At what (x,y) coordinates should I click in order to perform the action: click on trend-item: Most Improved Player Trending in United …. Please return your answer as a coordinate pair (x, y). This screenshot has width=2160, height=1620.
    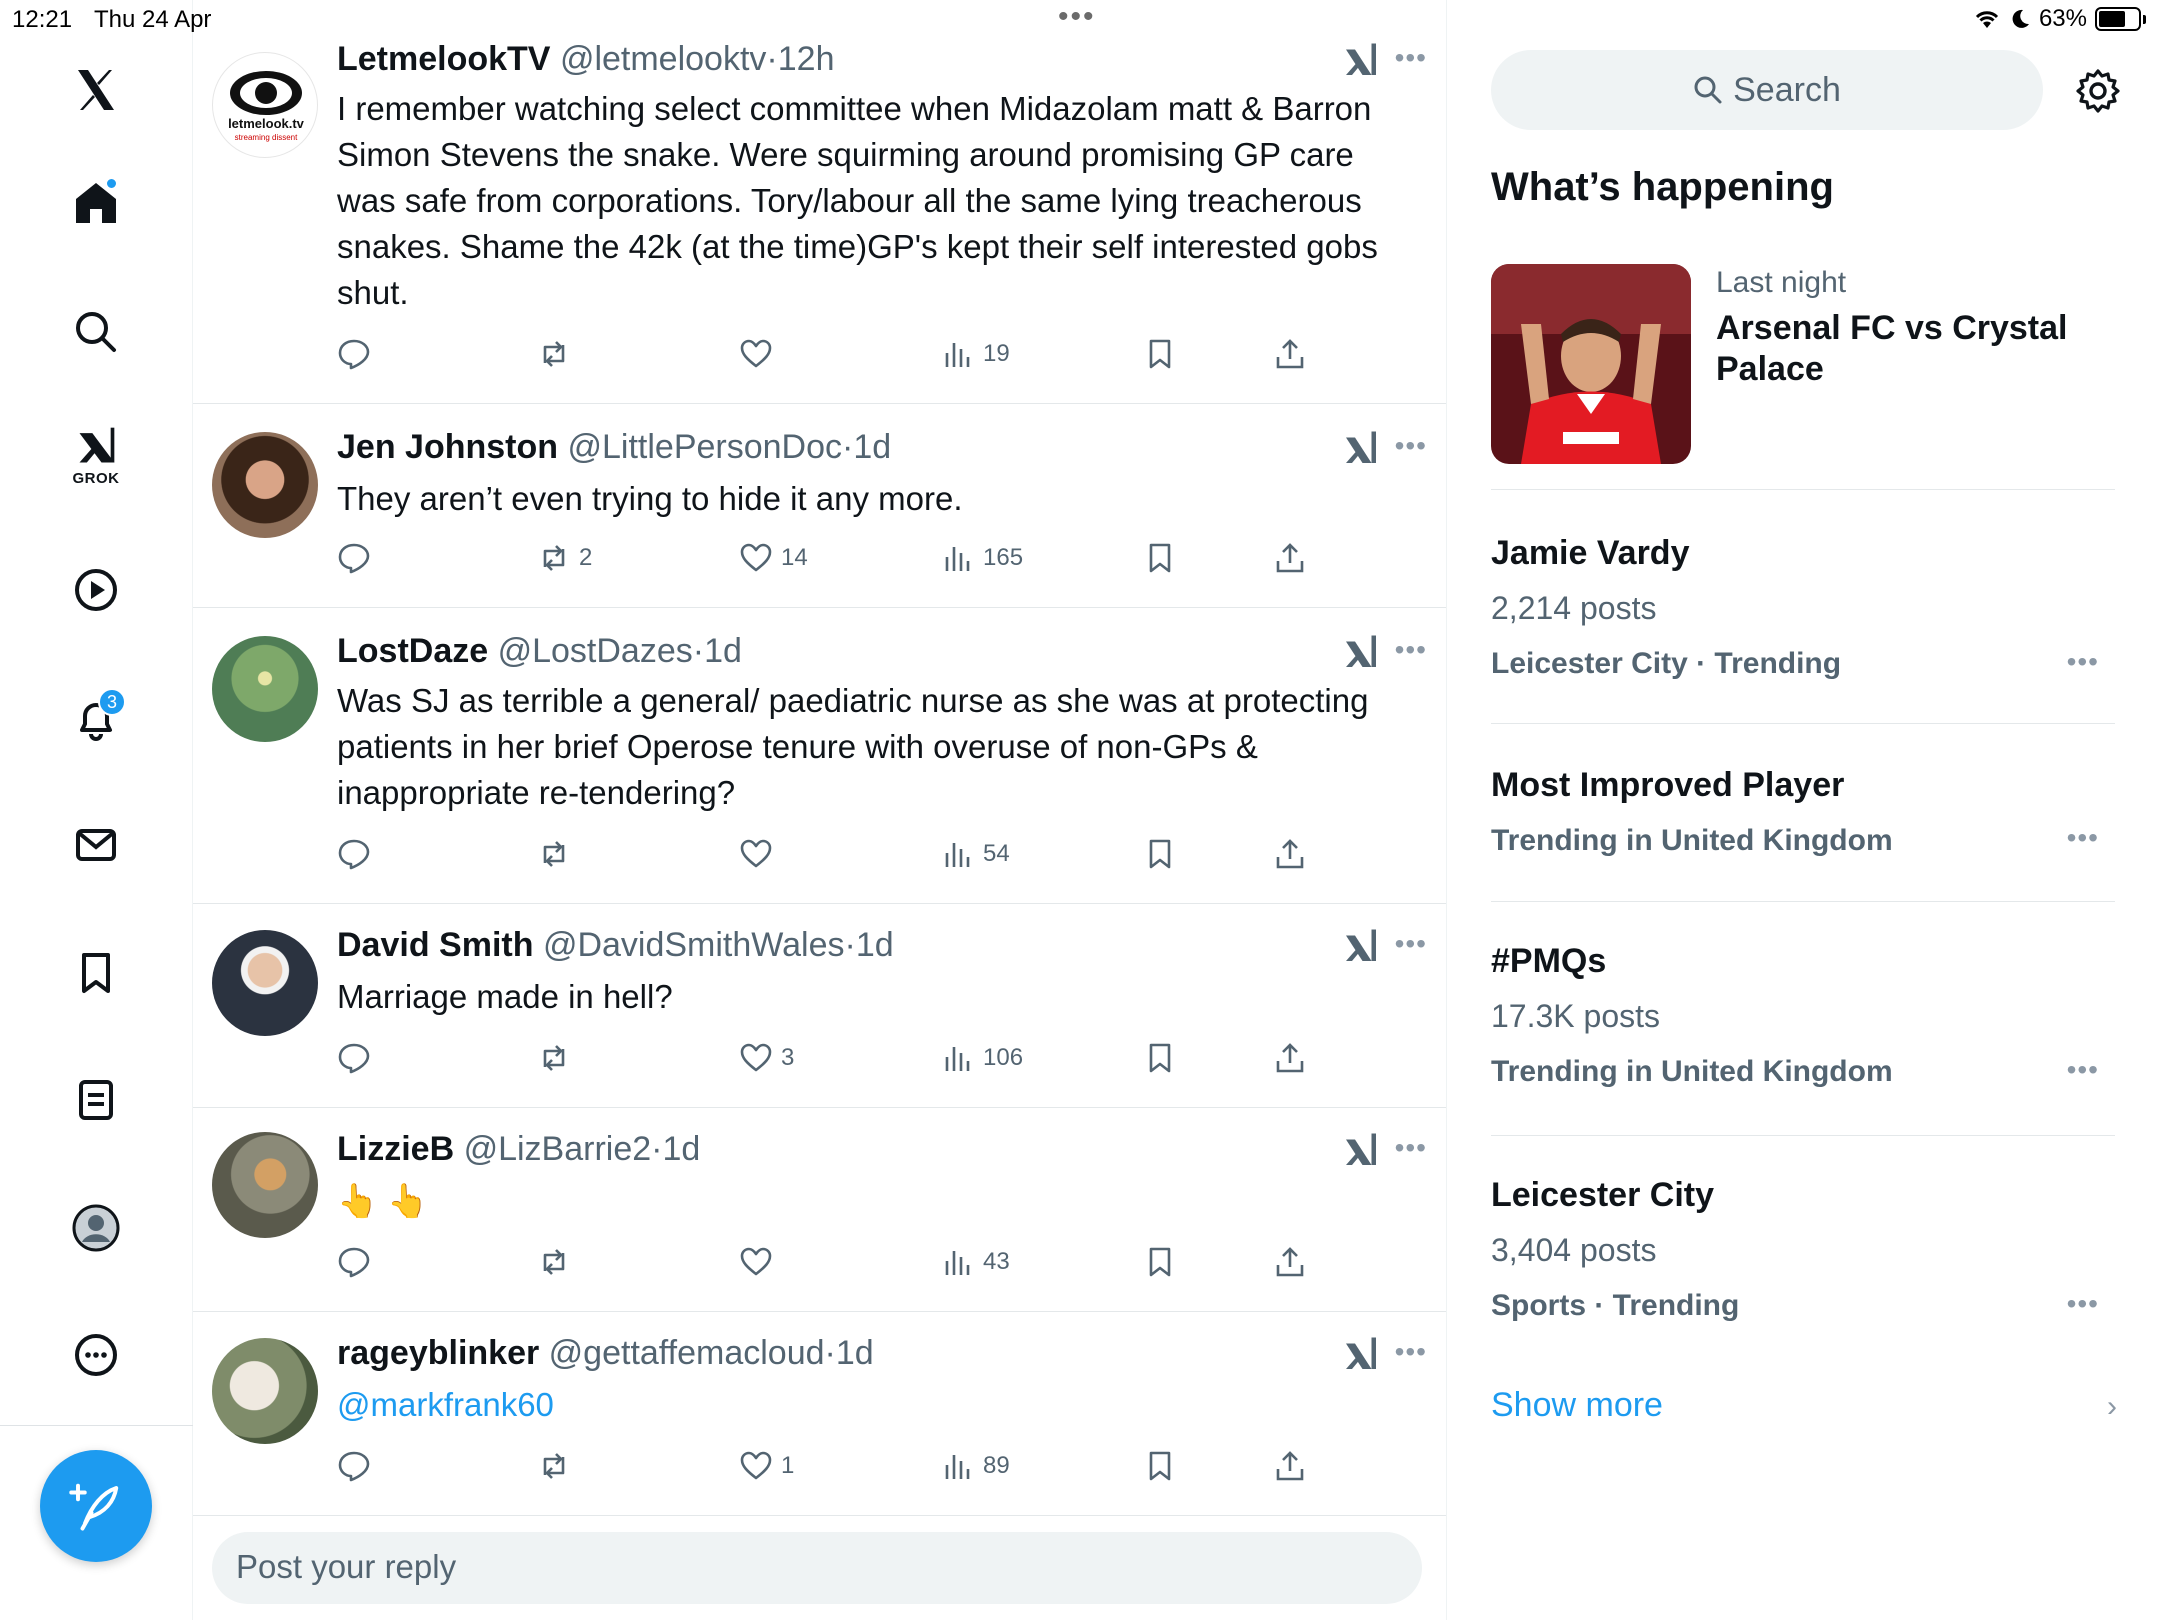
    Looking at the image, I should click on (1803, 813).